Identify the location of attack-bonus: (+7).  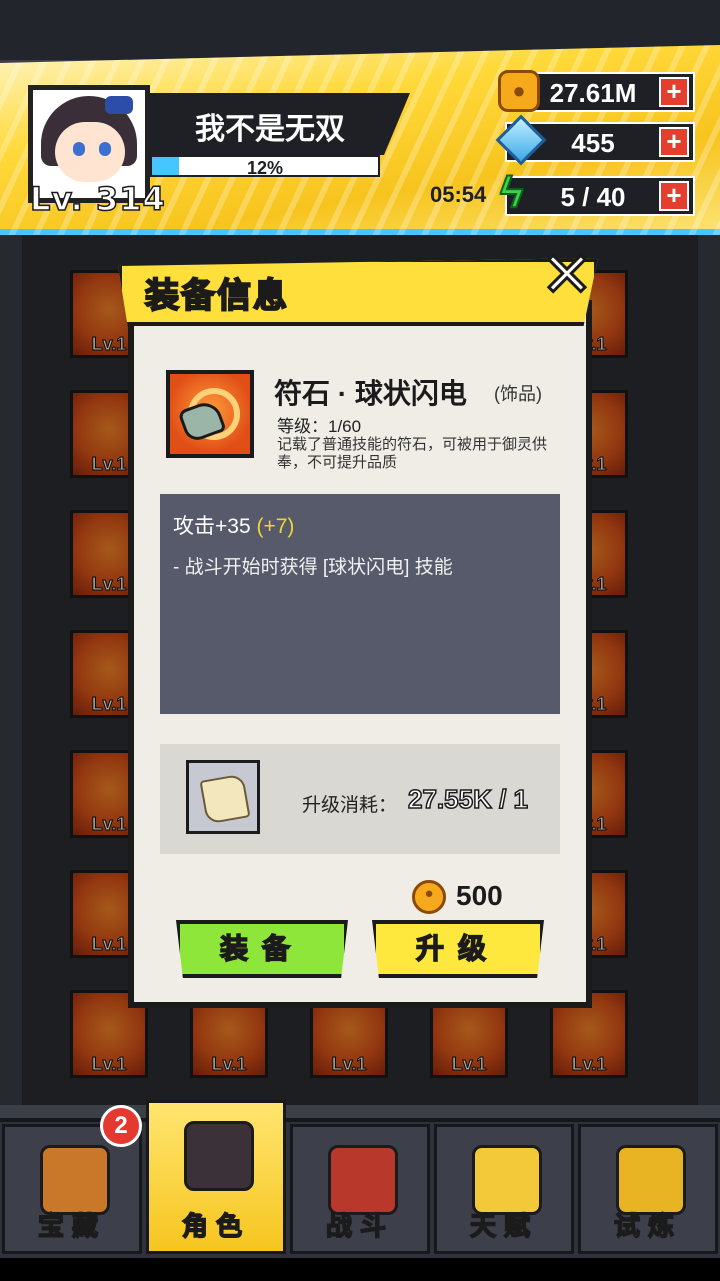
(275, 526).